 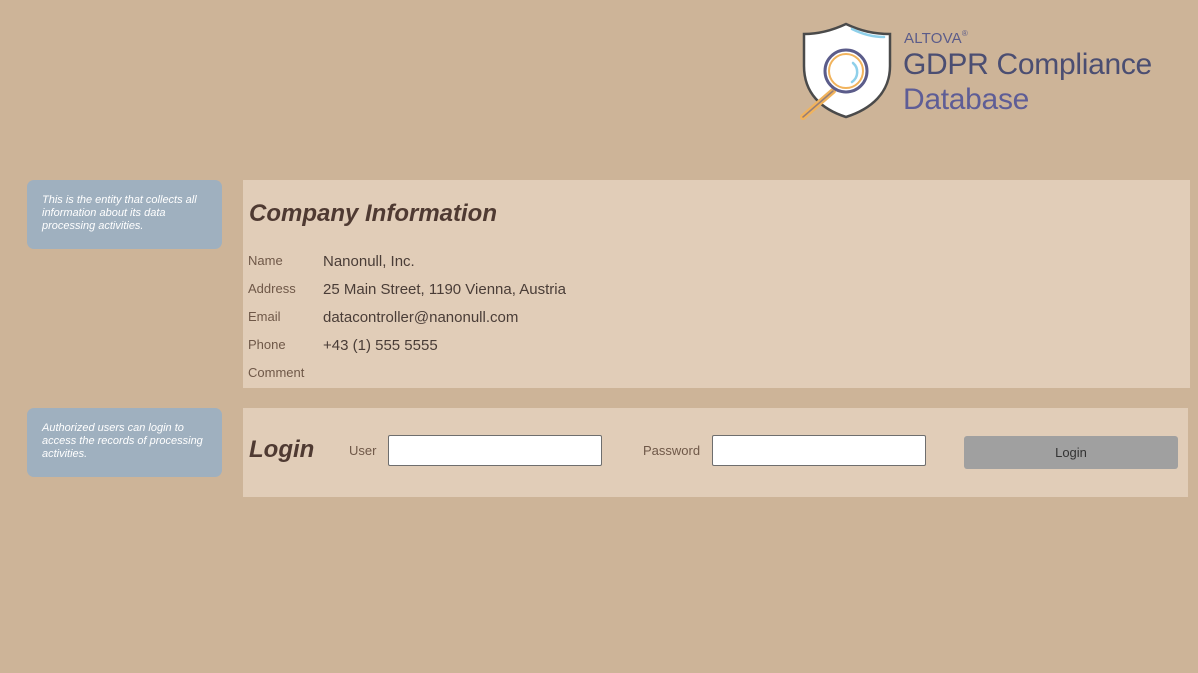 I want to click on login-panel: Login User Password Login, so click(x=715, y=452).